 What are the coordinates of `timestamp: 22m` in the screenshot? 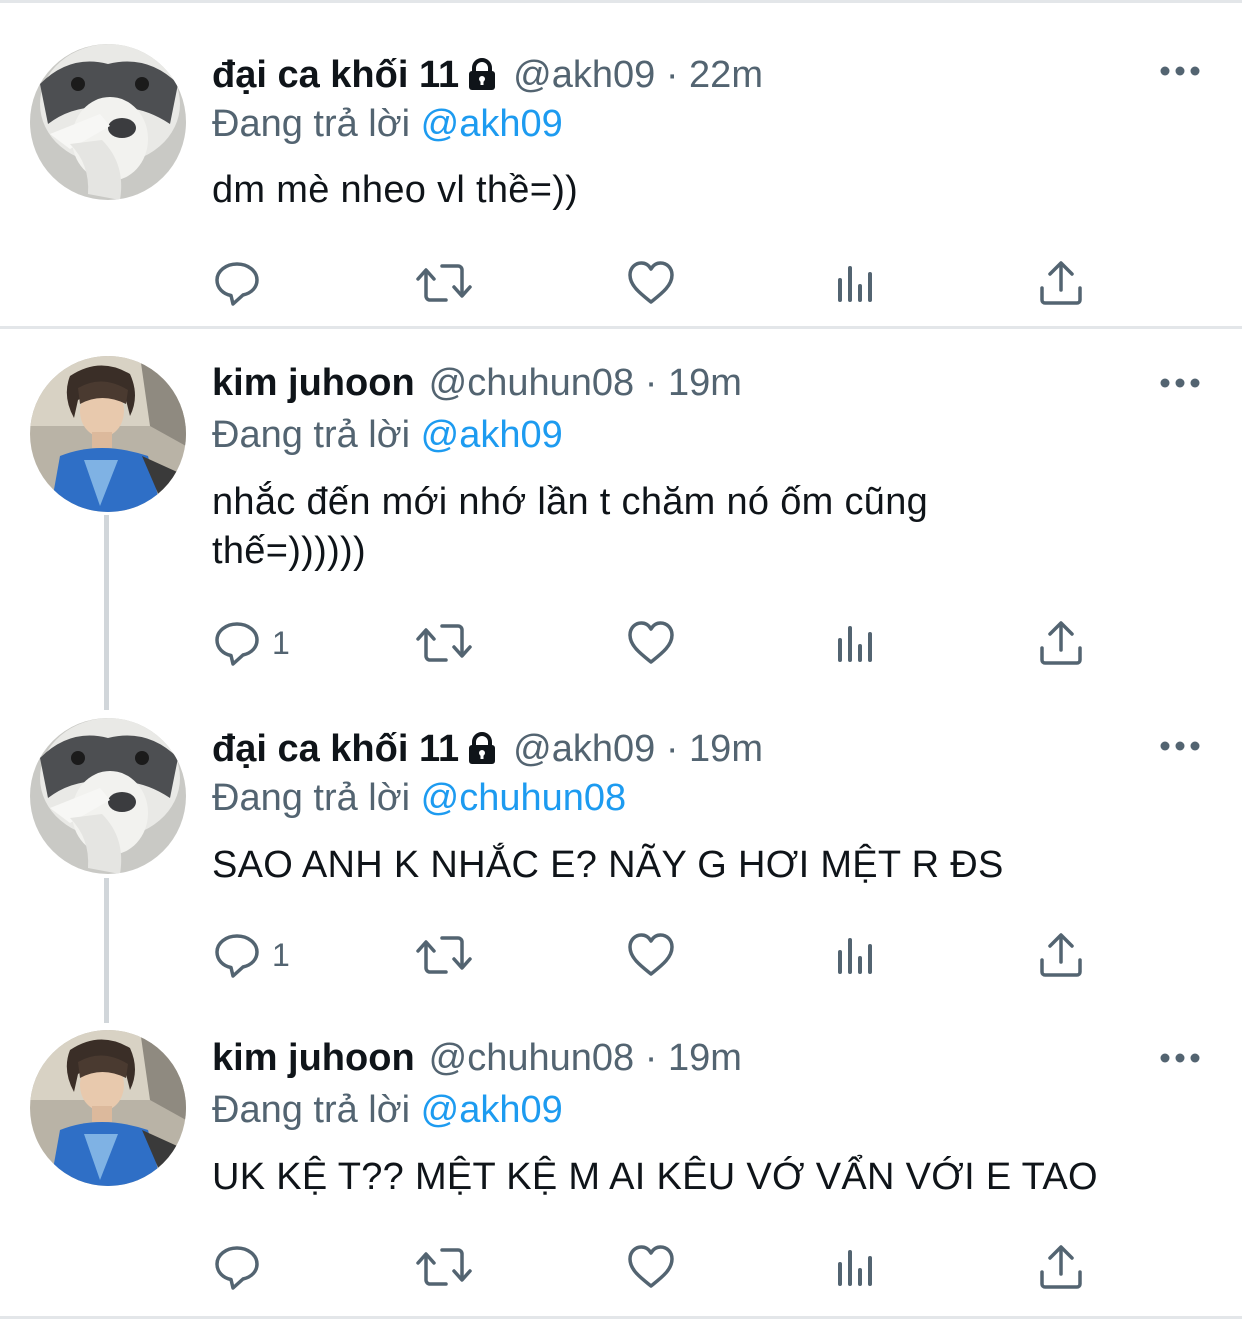 It's located at (726, 75).